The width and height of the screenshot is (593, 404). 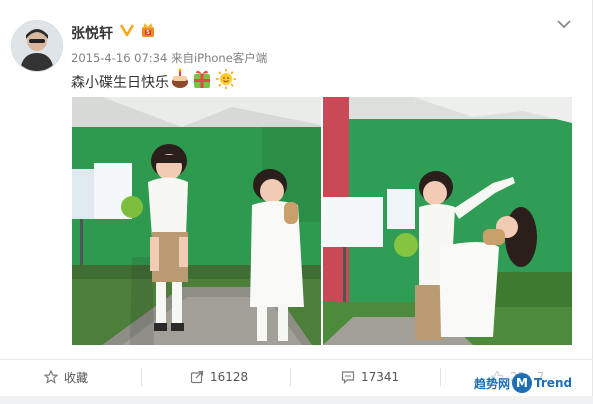 I want to click on source-prefix: 来自, so click(x=182, y=58).